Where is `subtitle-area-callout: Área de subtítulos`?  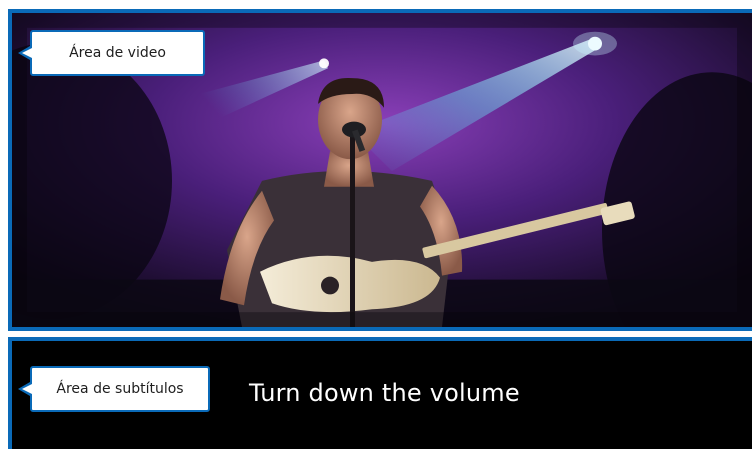
subtitle-area-callout: Área de subtítulos is located at coordinates (114, 389).